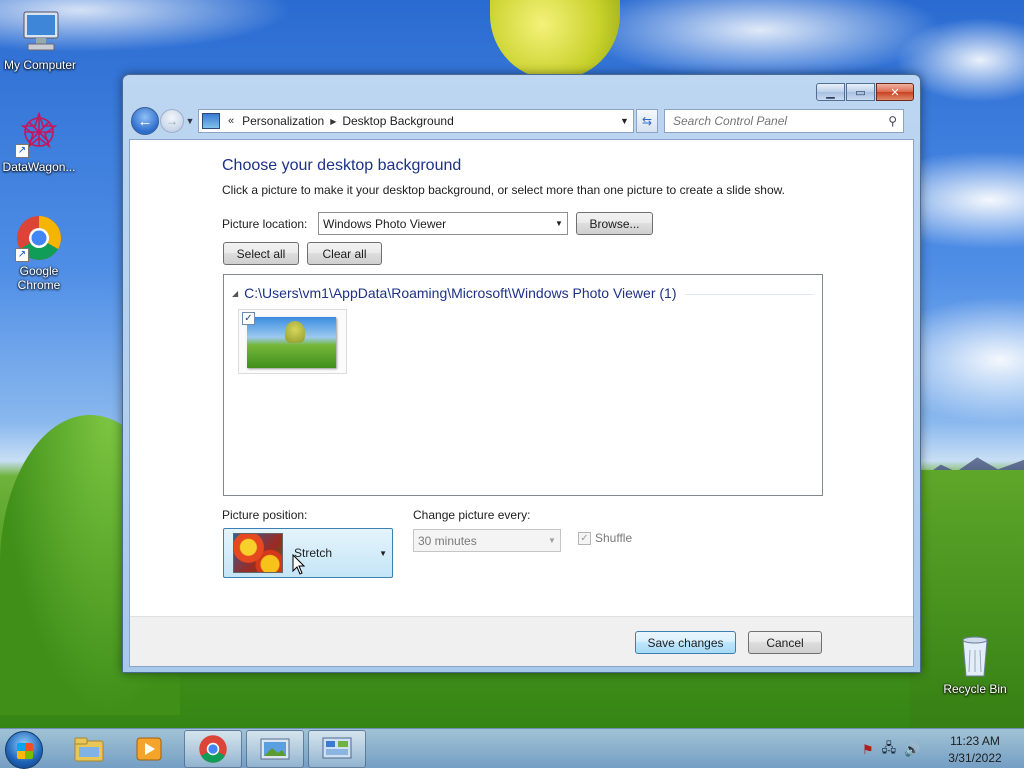 This screenshot has height=769, width=1024. Describe the element at coordinates (258, 553) in the screenshot. I see `position-preview-image` at that location.